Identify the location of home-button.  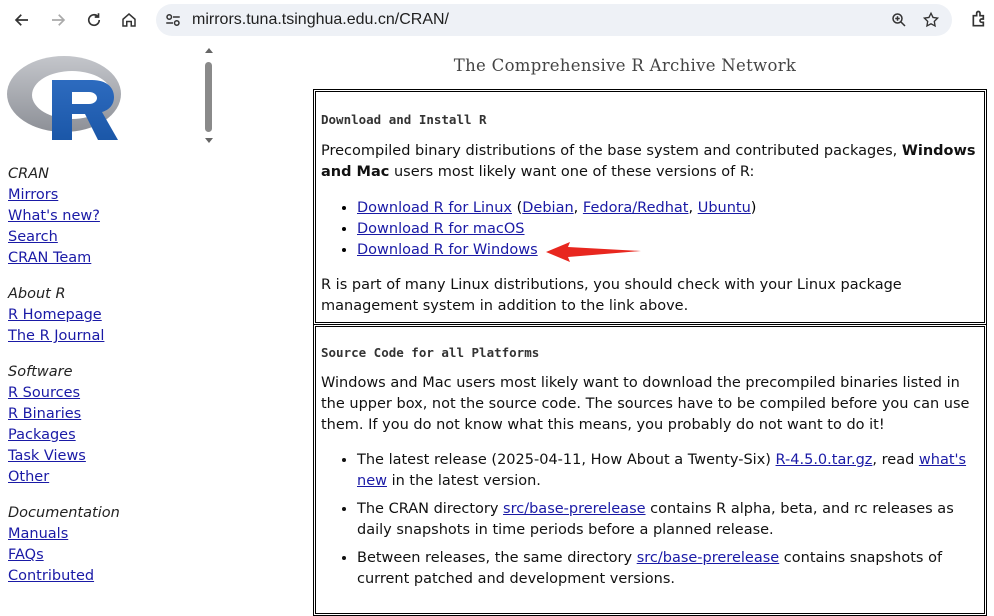
(129, 20).